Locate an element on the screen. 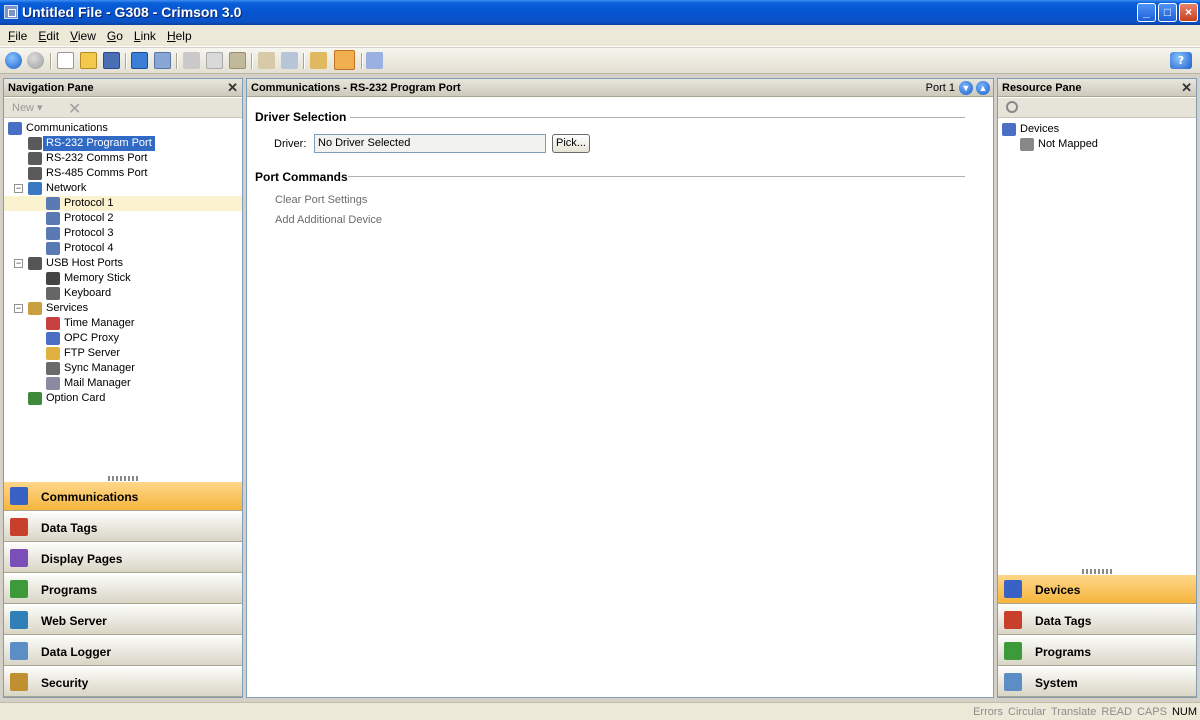 Image resolution: width=1200 pixels, height=720 pixels. close-button: × is located at coordinates (1188, 12).